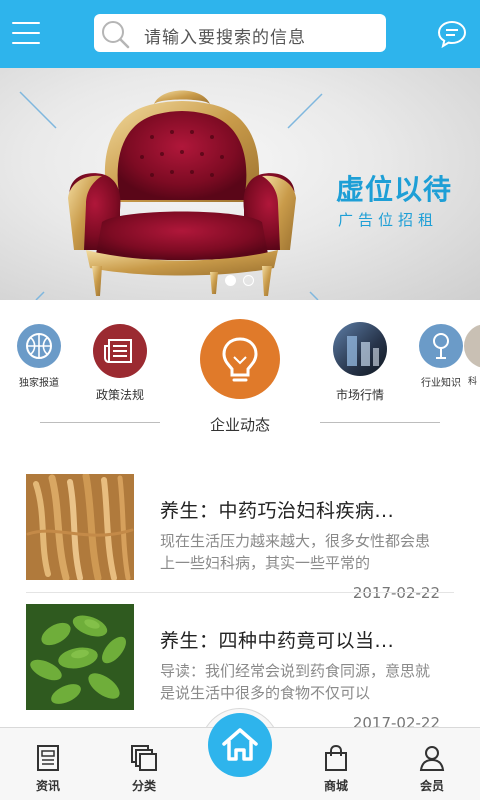  What do you see at coordinates (472, 346) in the screenshot?
I see `partial-icon` at bounding box center [472, 346].